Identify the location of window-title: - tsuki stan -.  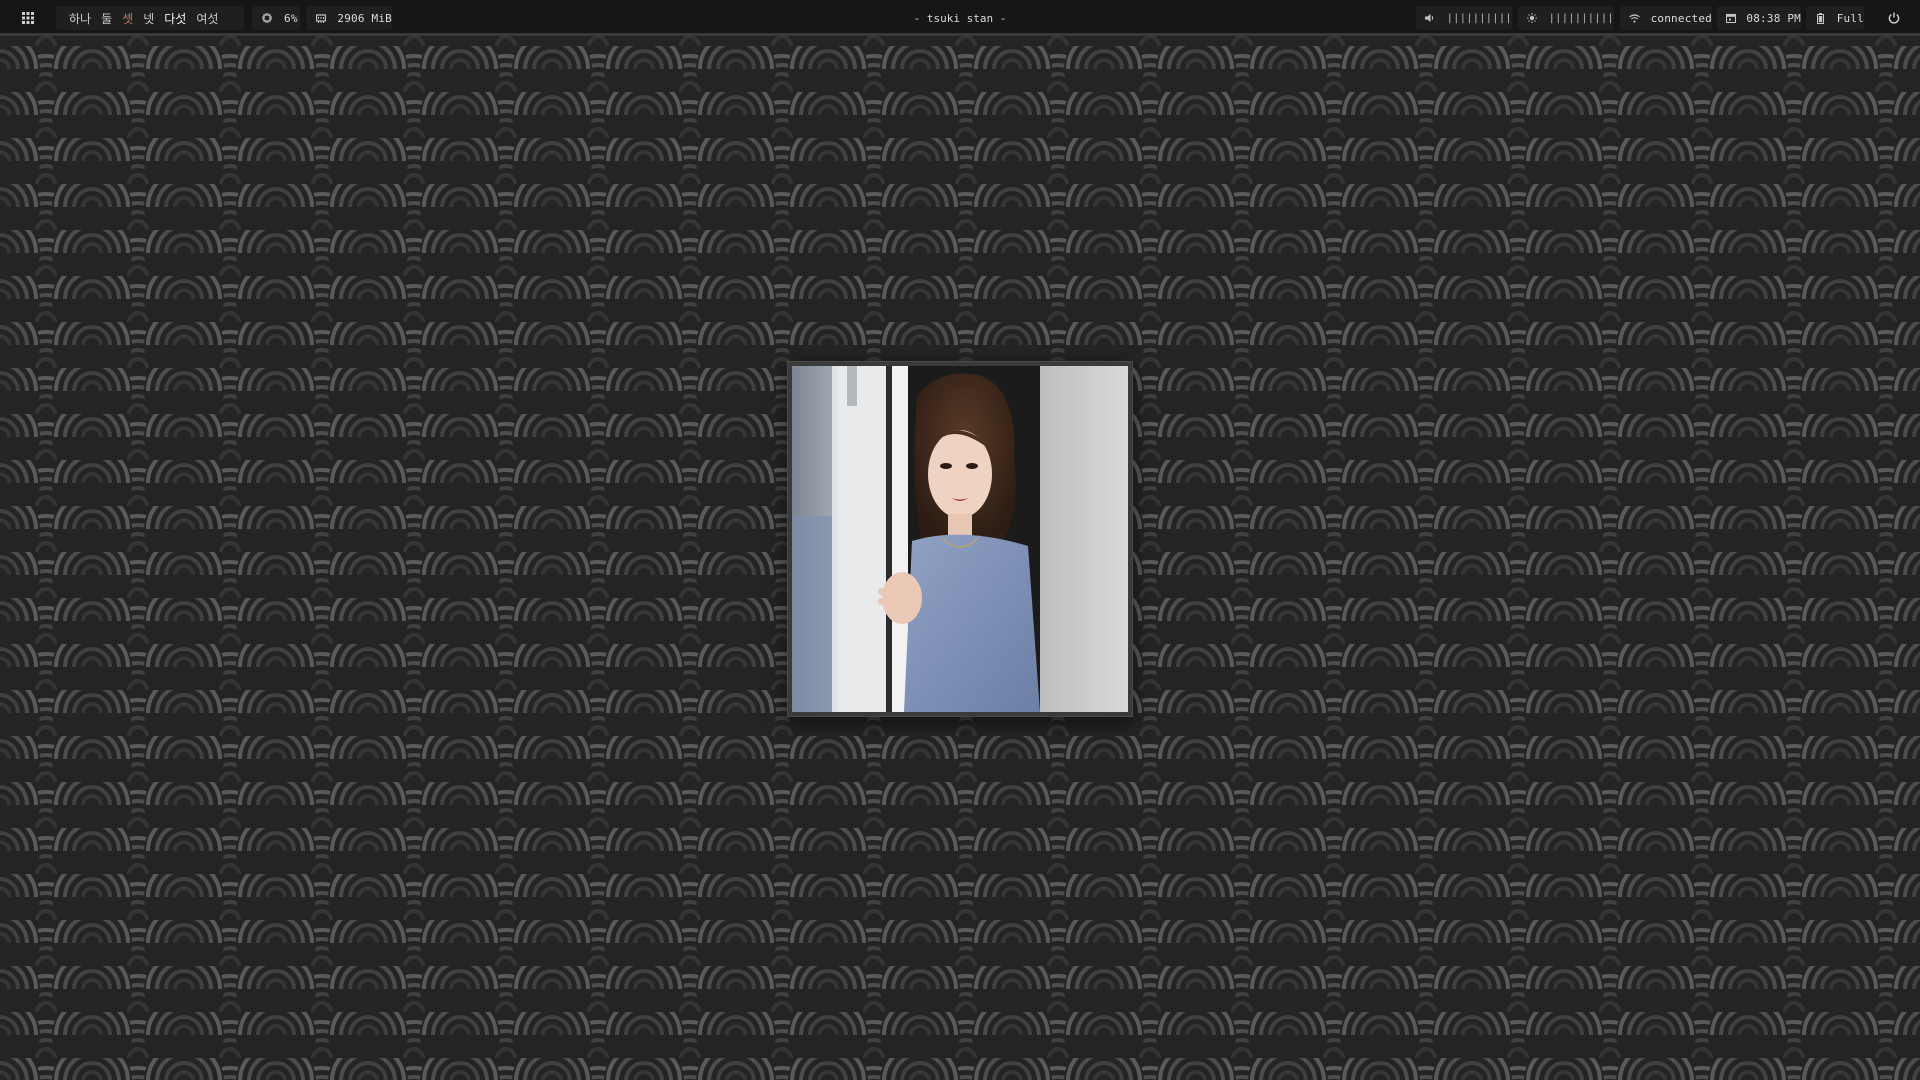
(960, 18).